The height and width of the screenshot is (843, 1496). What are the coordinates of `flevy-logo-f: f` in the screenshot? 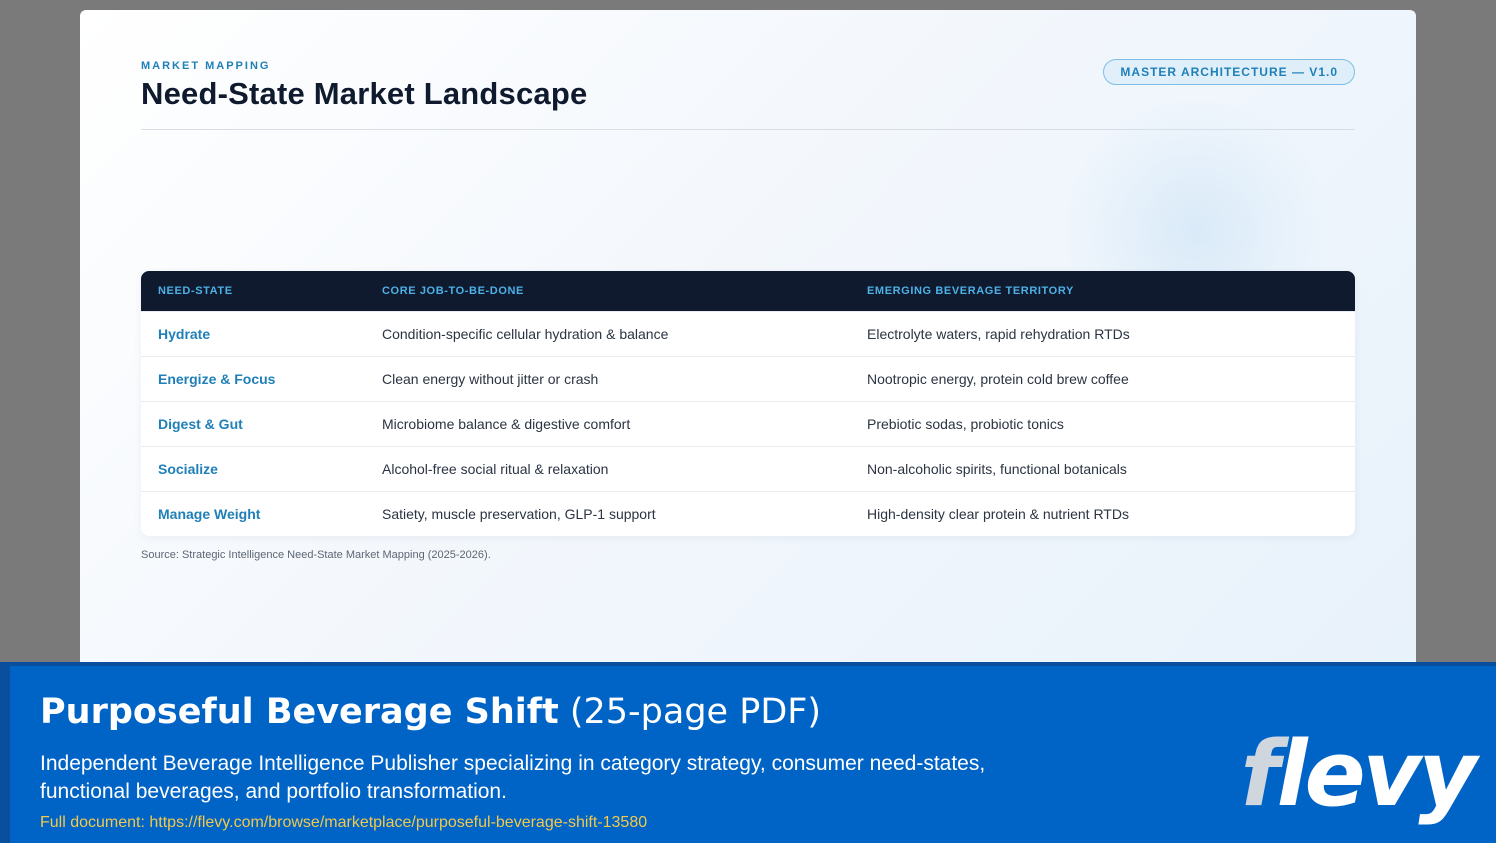 It's located at (1260, 774).